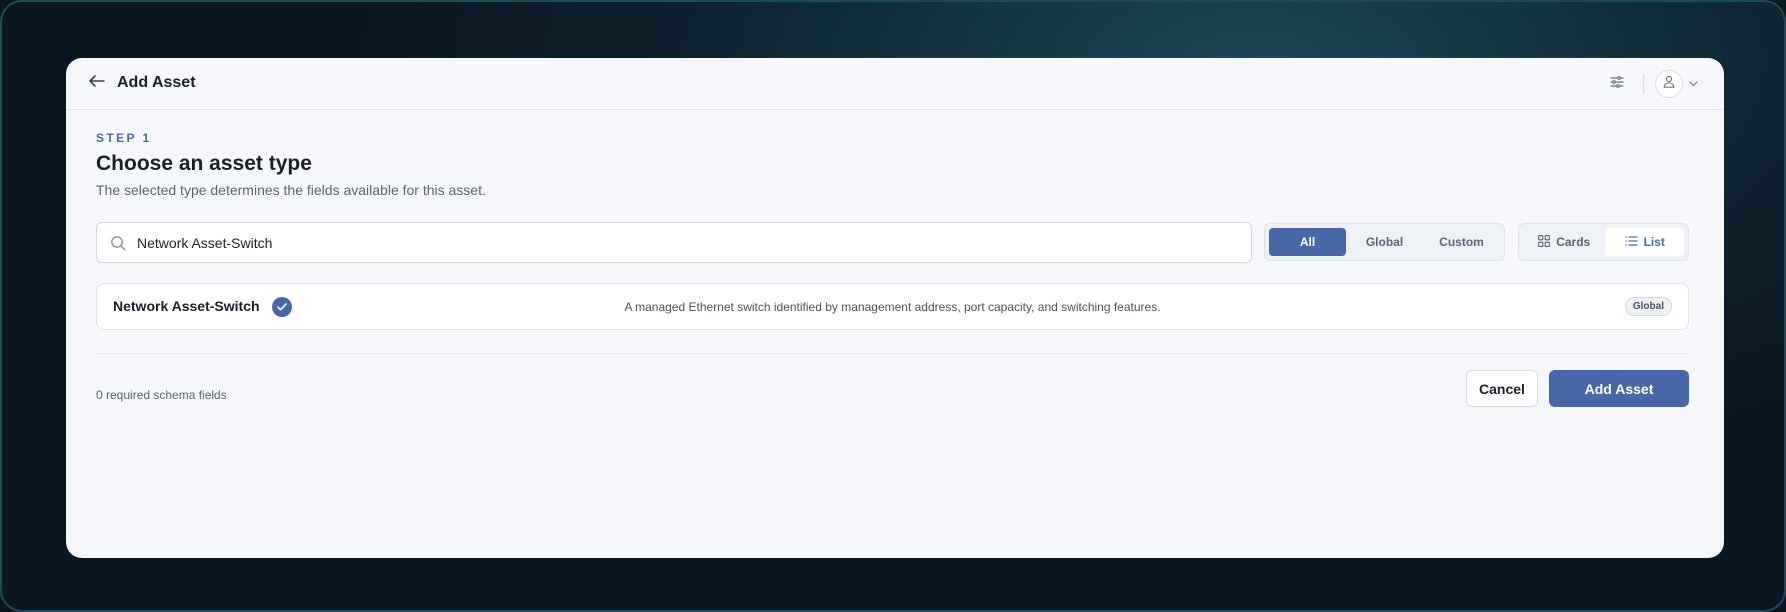 The image size is (1786, 612). I want to click on type-filter-tabs: All Global Custom, so click(1384, 242).